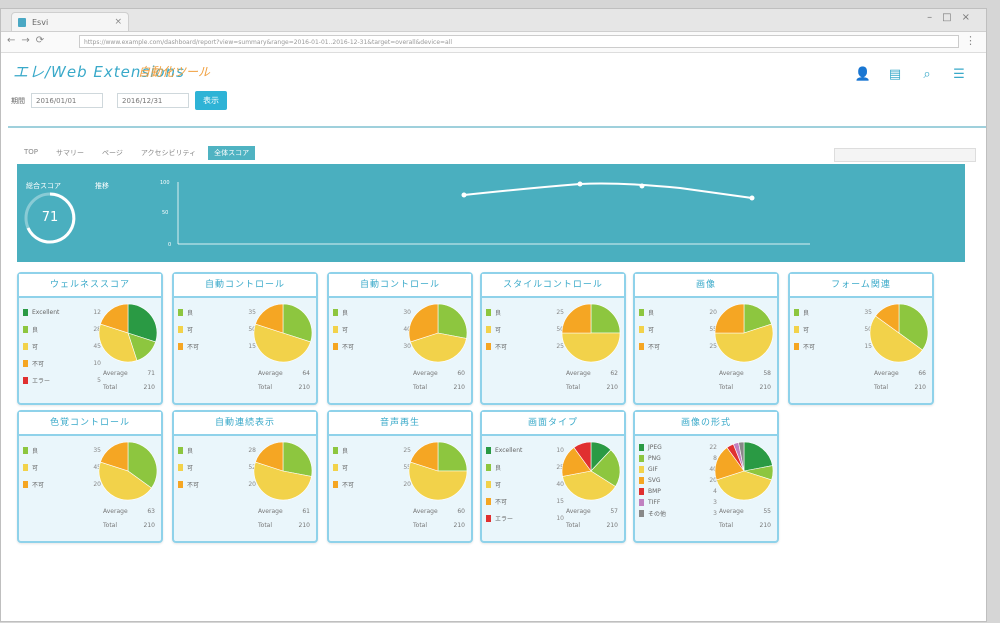  What do you see at coordinates (168, 153) in the screenshot?
I see `tab-accessibility: アクセシビリティ` at bounding box center [168, 153].